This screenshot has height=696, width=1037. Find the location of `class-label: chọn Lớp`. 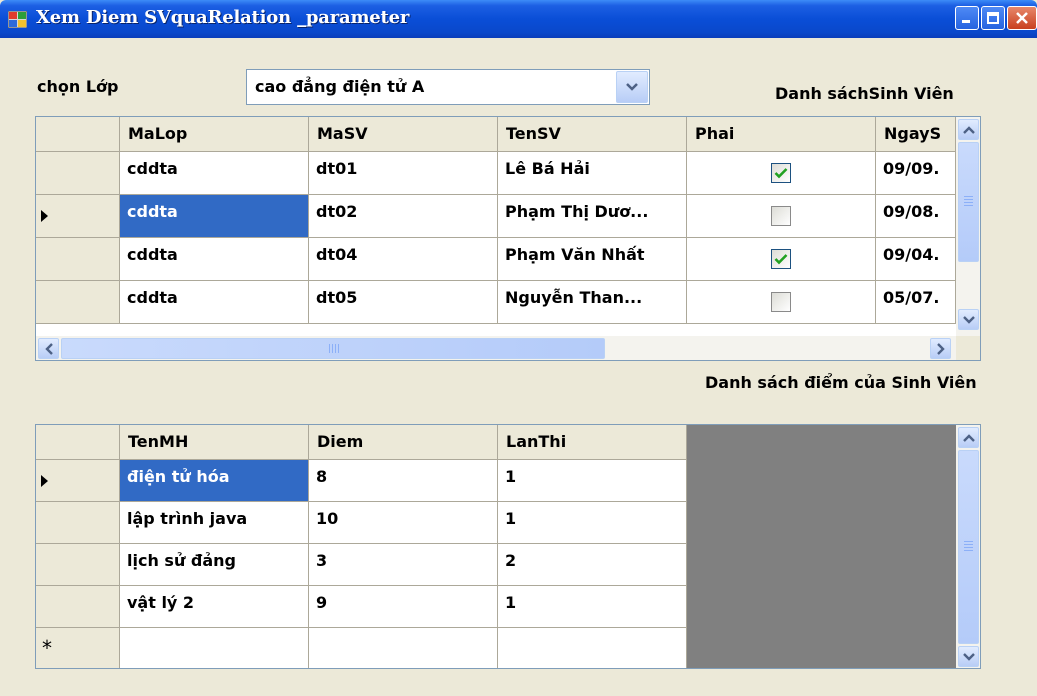

class-label: chọn Lớp is located at coordinates (78, 86).